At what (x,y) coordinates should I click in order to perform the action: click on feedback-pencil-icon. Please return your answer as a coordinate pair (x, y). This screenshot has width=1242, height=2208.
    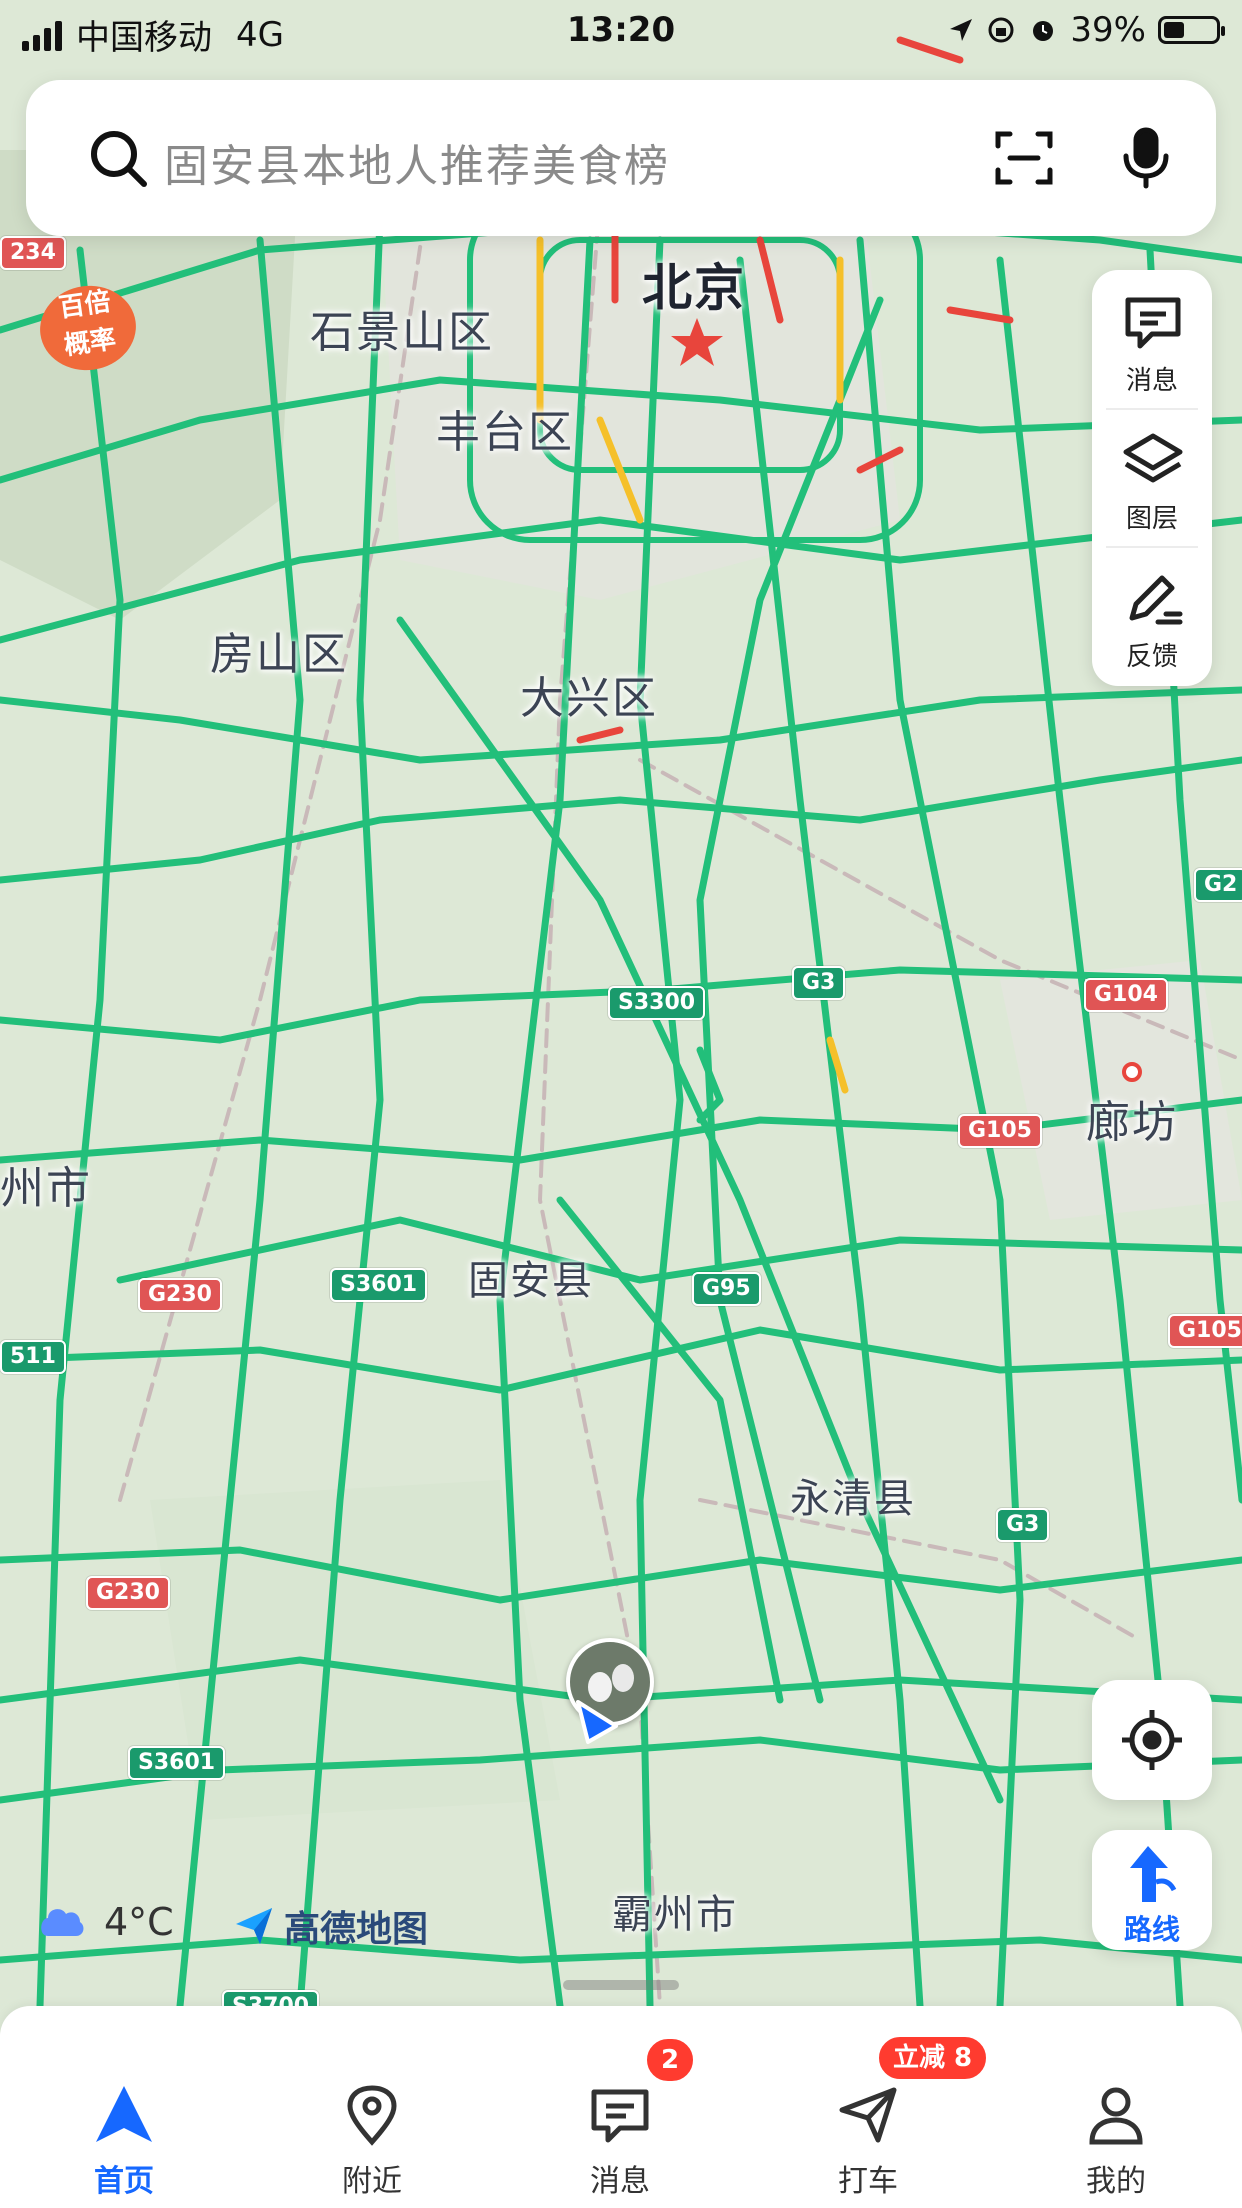
    Looking at the image, I should click on (1156, 600).